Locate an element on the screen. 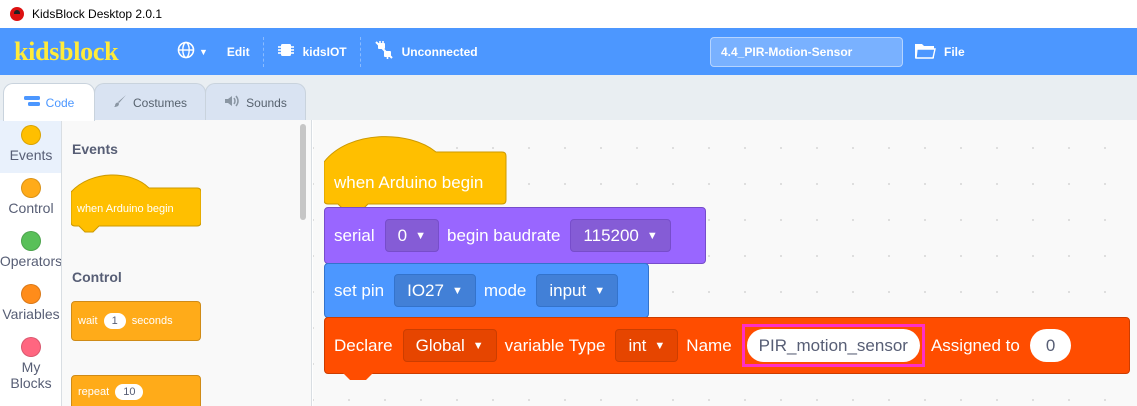 The image size is (1137, 406). serial-begin-block: serial 0 ▼ begin baudrate 115200 ▼ is located at coordinates (515, 235).